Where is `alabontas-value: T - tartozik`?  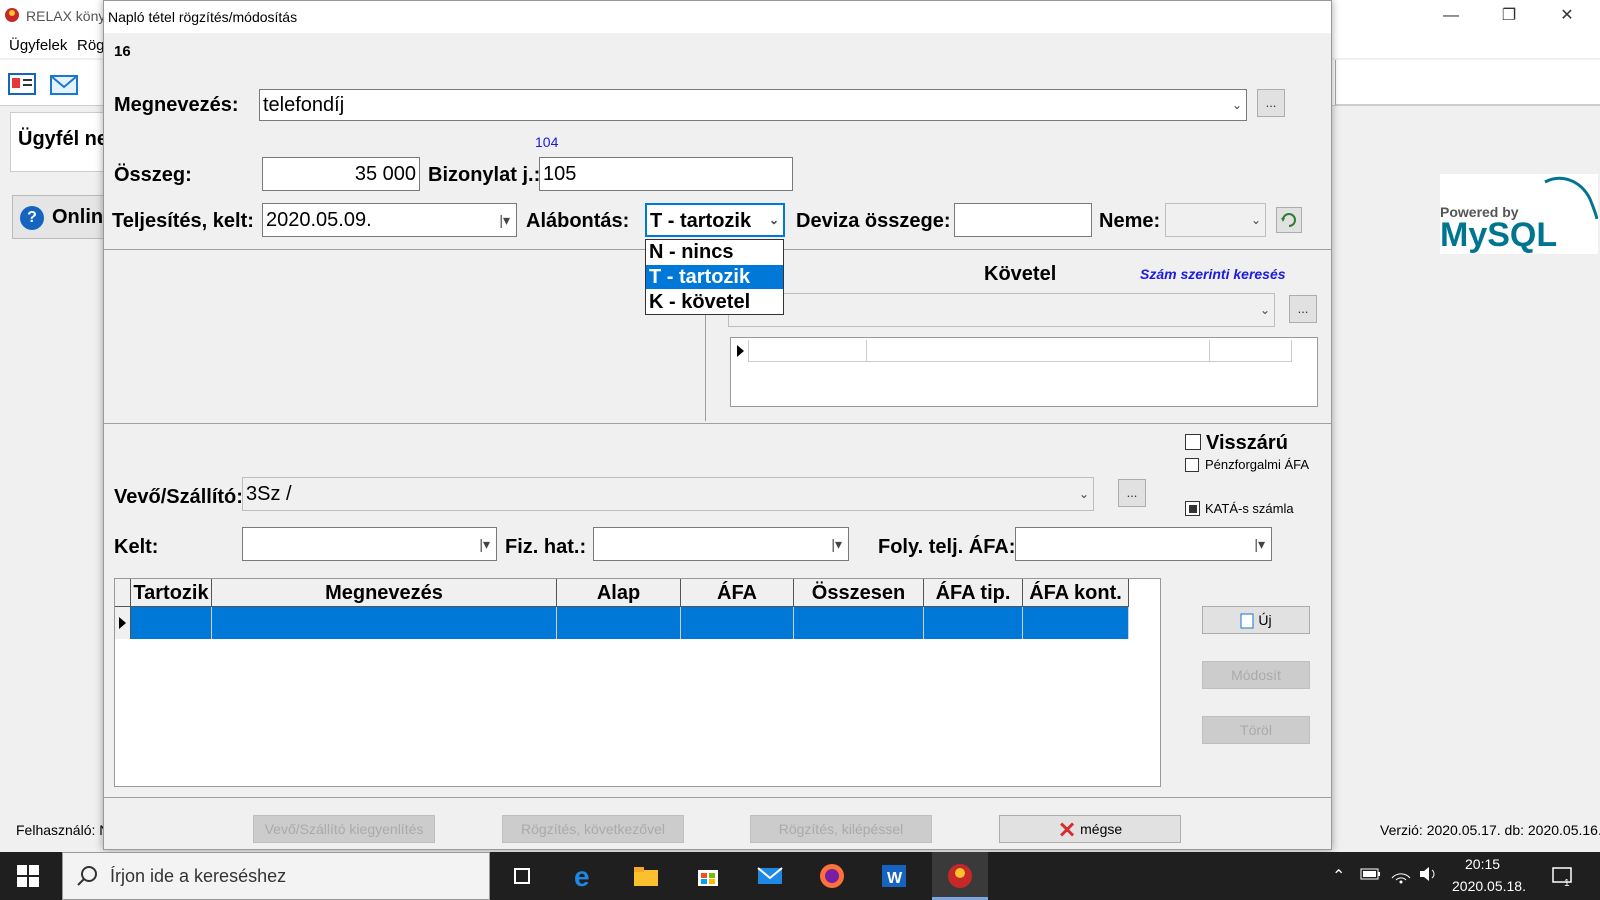
alabontas-value: T - tartozik is located at coordinates (701, 221).